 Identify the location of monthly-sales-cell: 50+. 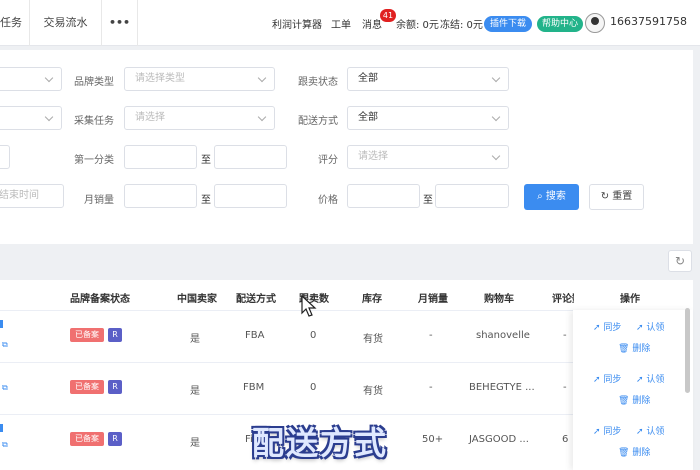
(433, 439).